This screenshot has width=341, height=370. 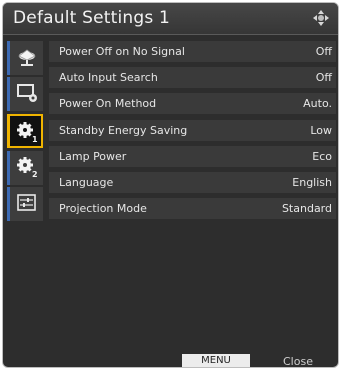 I want to click on navigation-arrows-icon, so click(x=321, y=18).